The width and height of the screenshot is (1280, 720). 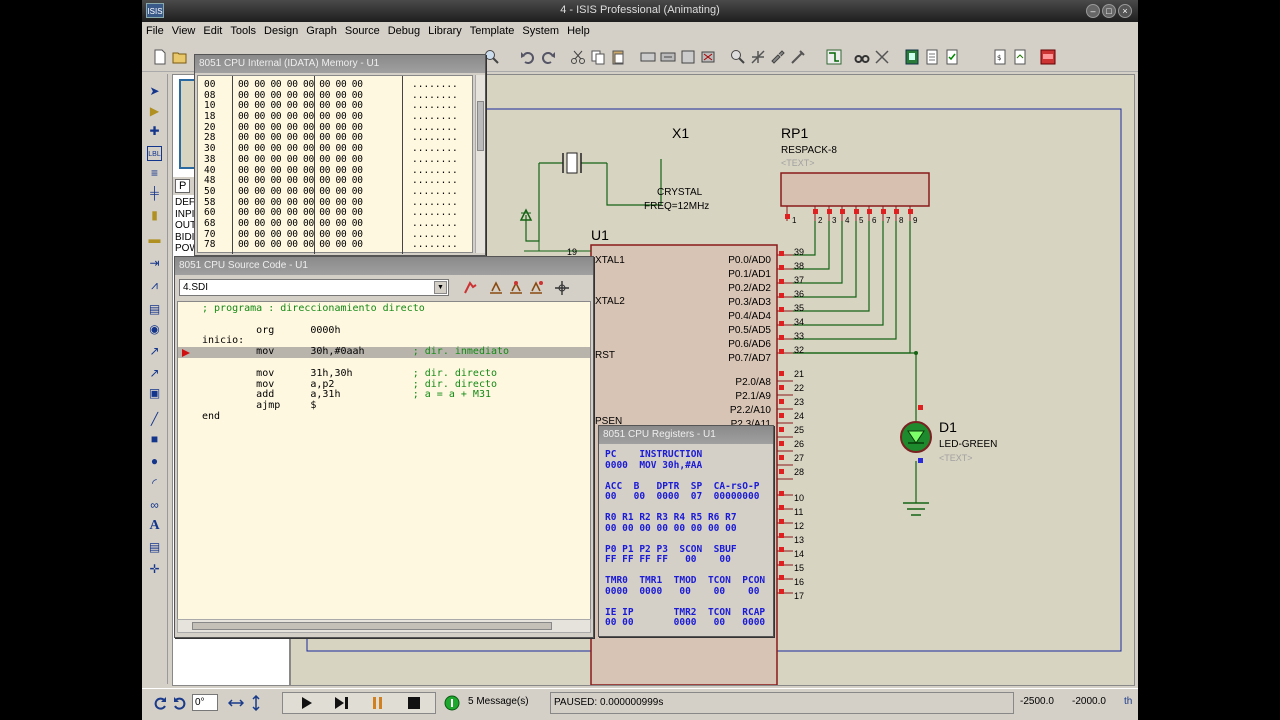 I want to click on source-window-title: 8051 CPU Source Code - U1, so click(x=384, y=266).